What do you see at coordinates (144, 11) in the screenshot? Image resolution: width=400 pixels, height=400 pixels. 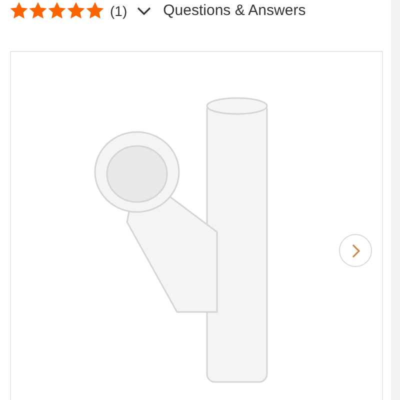 I see `chevron-down-icon` at bounding box center [144, 11].